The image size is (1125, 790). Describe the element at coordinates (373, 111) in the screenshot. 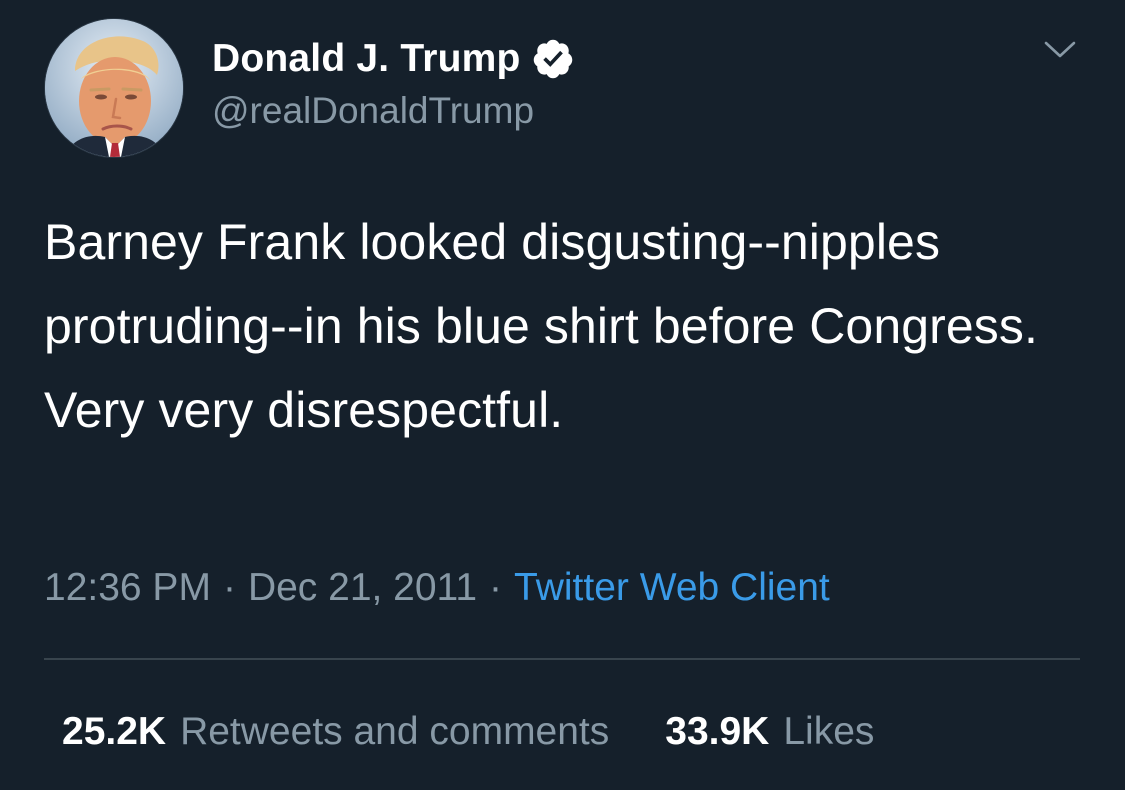

I see `author-handle: @realDonaldTrump` at that location.